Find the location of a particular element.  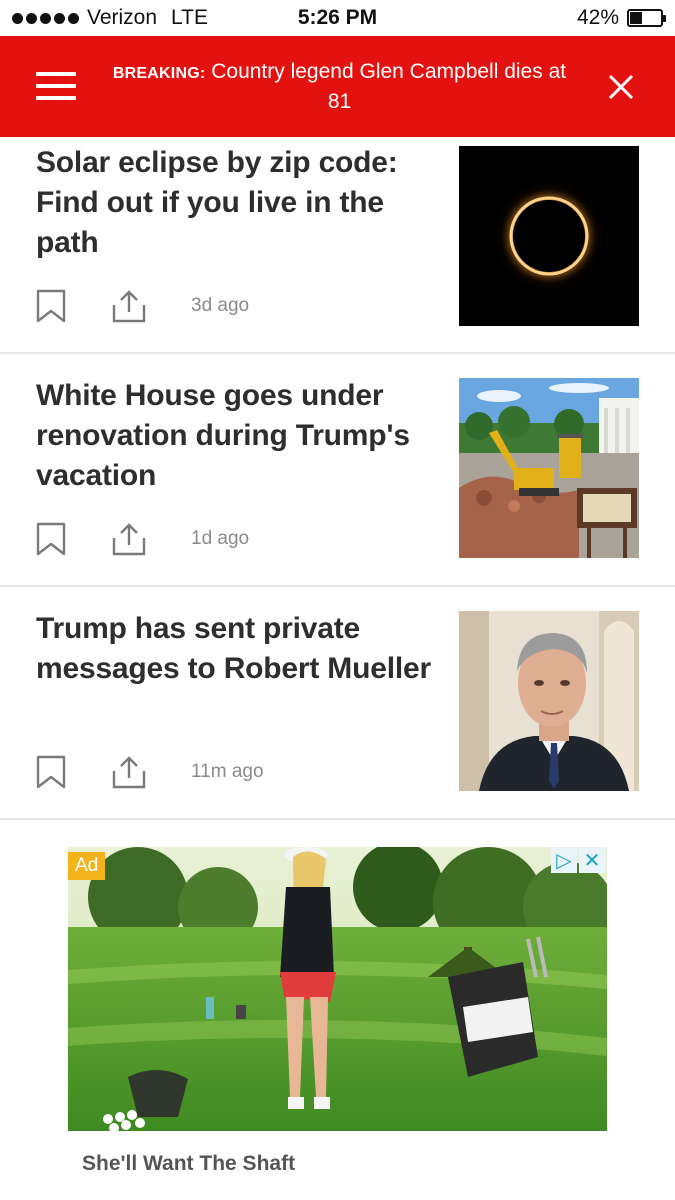

article-actions: 1d ago is located at coordinates (142, 539).